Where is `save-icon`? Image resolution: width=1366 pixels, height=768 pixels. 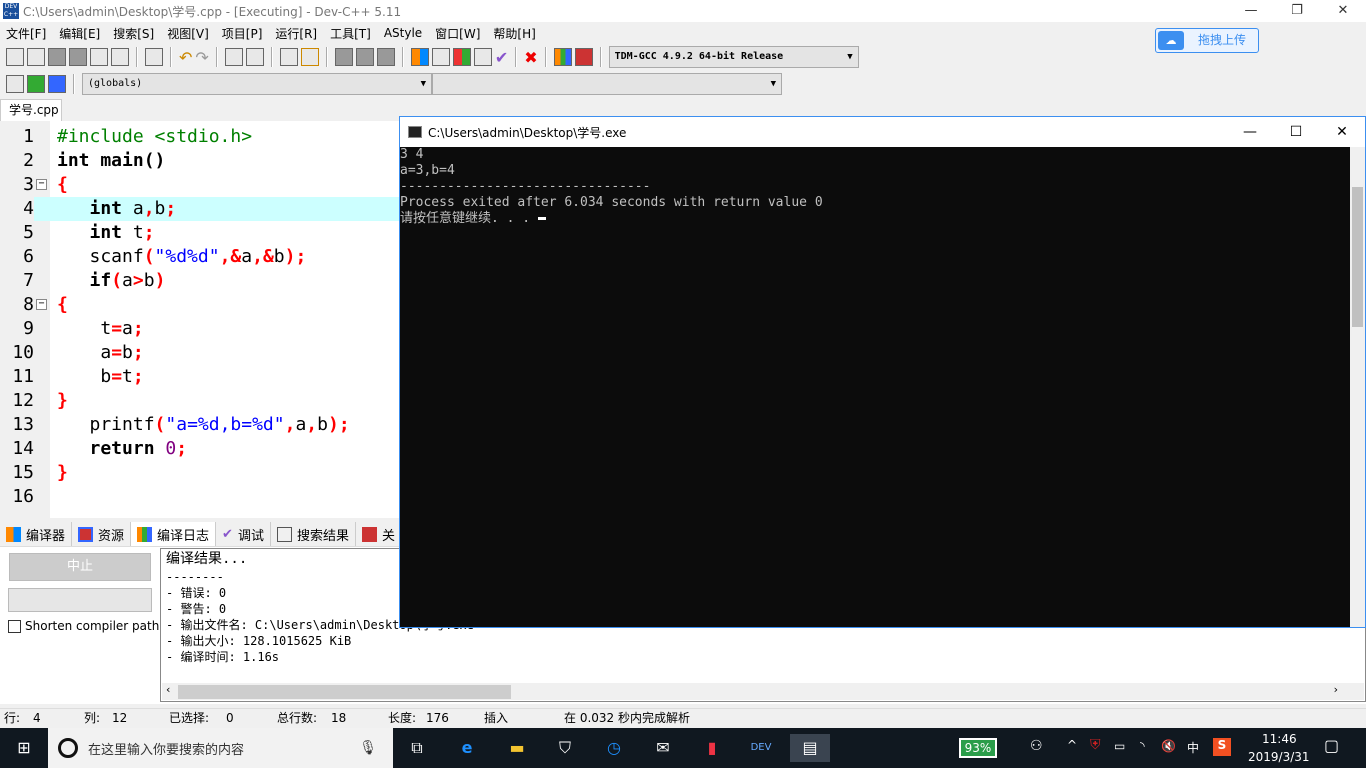 save-icon is located at coordinates (57, 57).